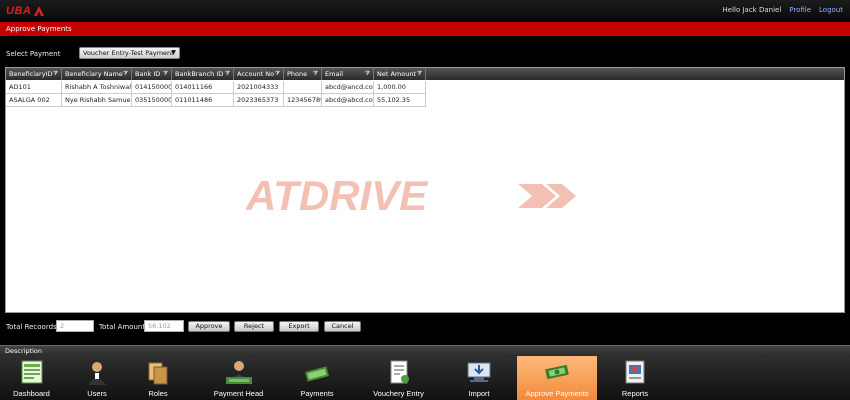 The height and width of the screenshot is (400, 850). I want to click on nav-item-label: Reports, so click(635, 393).